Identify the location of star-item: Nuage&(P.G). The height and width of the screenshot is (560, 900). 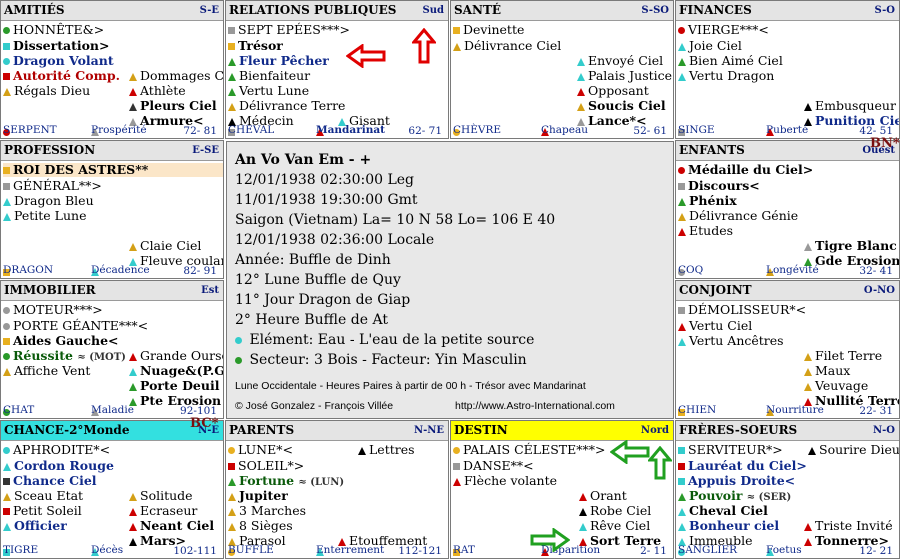
(176, 371).